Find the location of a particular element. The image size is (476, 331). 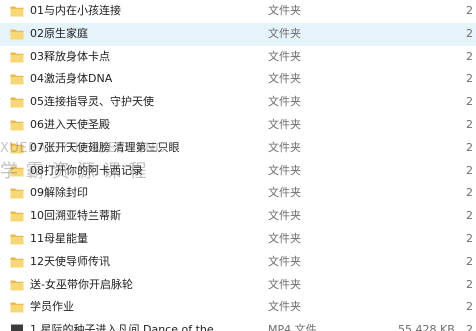

file-type: MP4 文件 is located at coordinates (292, 327).